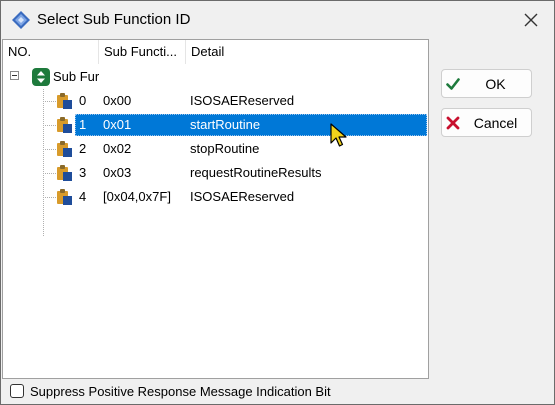 The image size is (555, 405). I want to click on row-number: 2, so click(83, 148).